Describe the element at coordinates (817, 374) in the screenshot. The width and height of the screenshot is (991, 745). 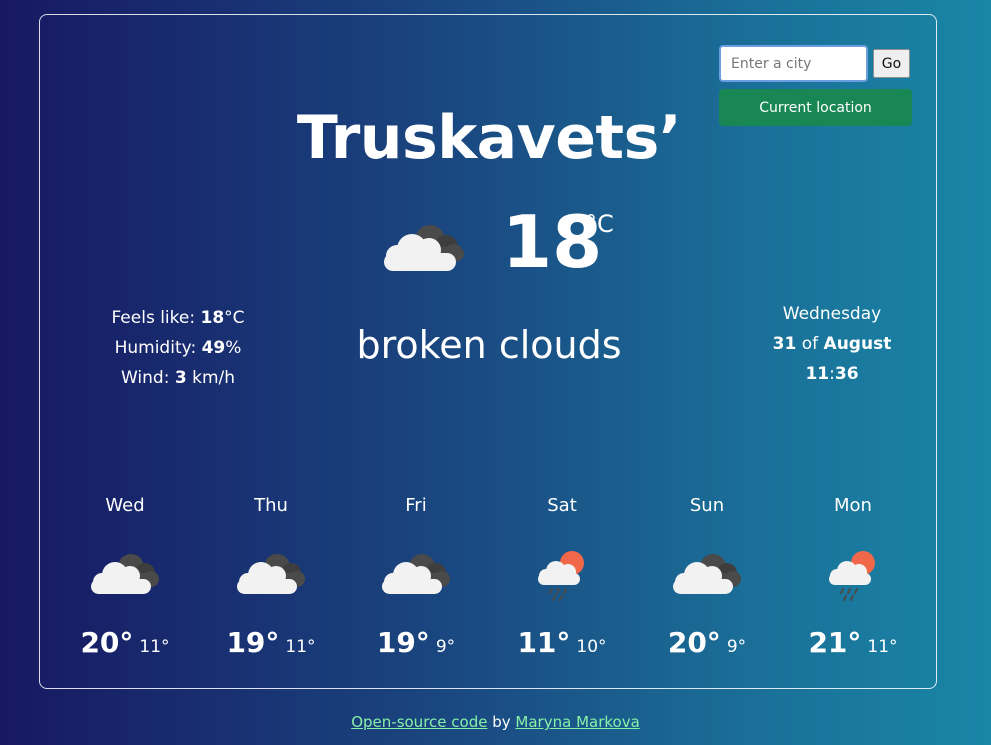
I see `time-hours: 11` at that location.